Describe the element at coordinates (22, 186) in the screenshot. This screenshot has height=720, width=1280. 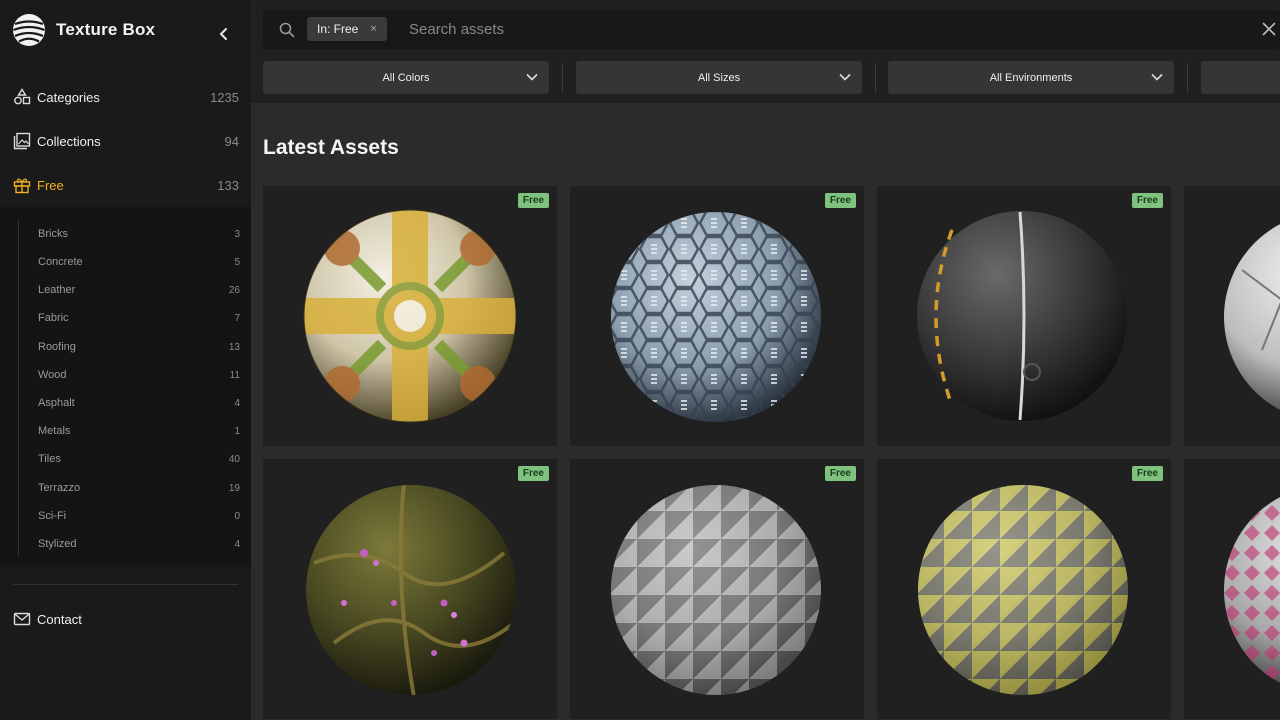
I see `gift-icon` at that location.